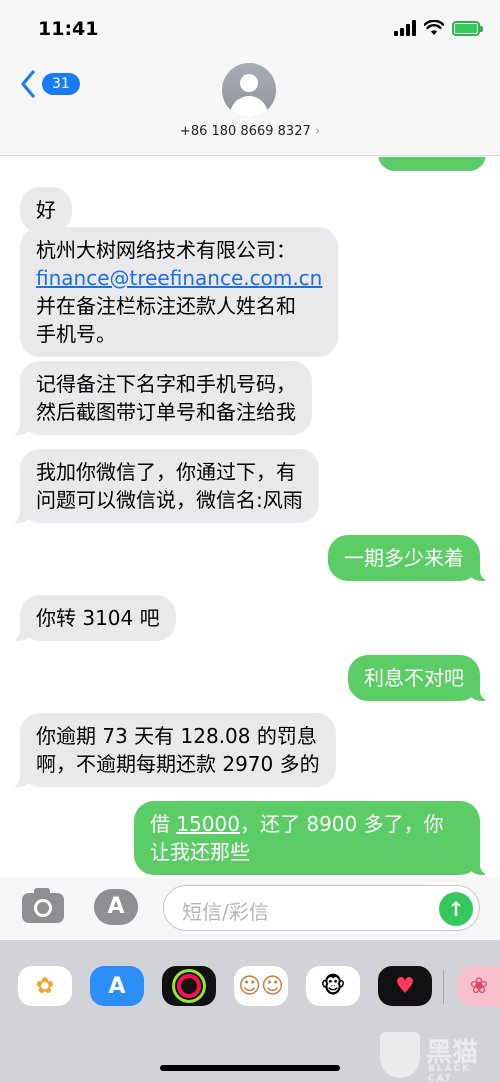 Image resolution: width=500 pixels, height=1082 pixels. I want to click on message-bubble-incoming: 你逾期 73 天有 128.08 的罚息 啊，不逾期每期还款 2970 多的, so click(173, 750).